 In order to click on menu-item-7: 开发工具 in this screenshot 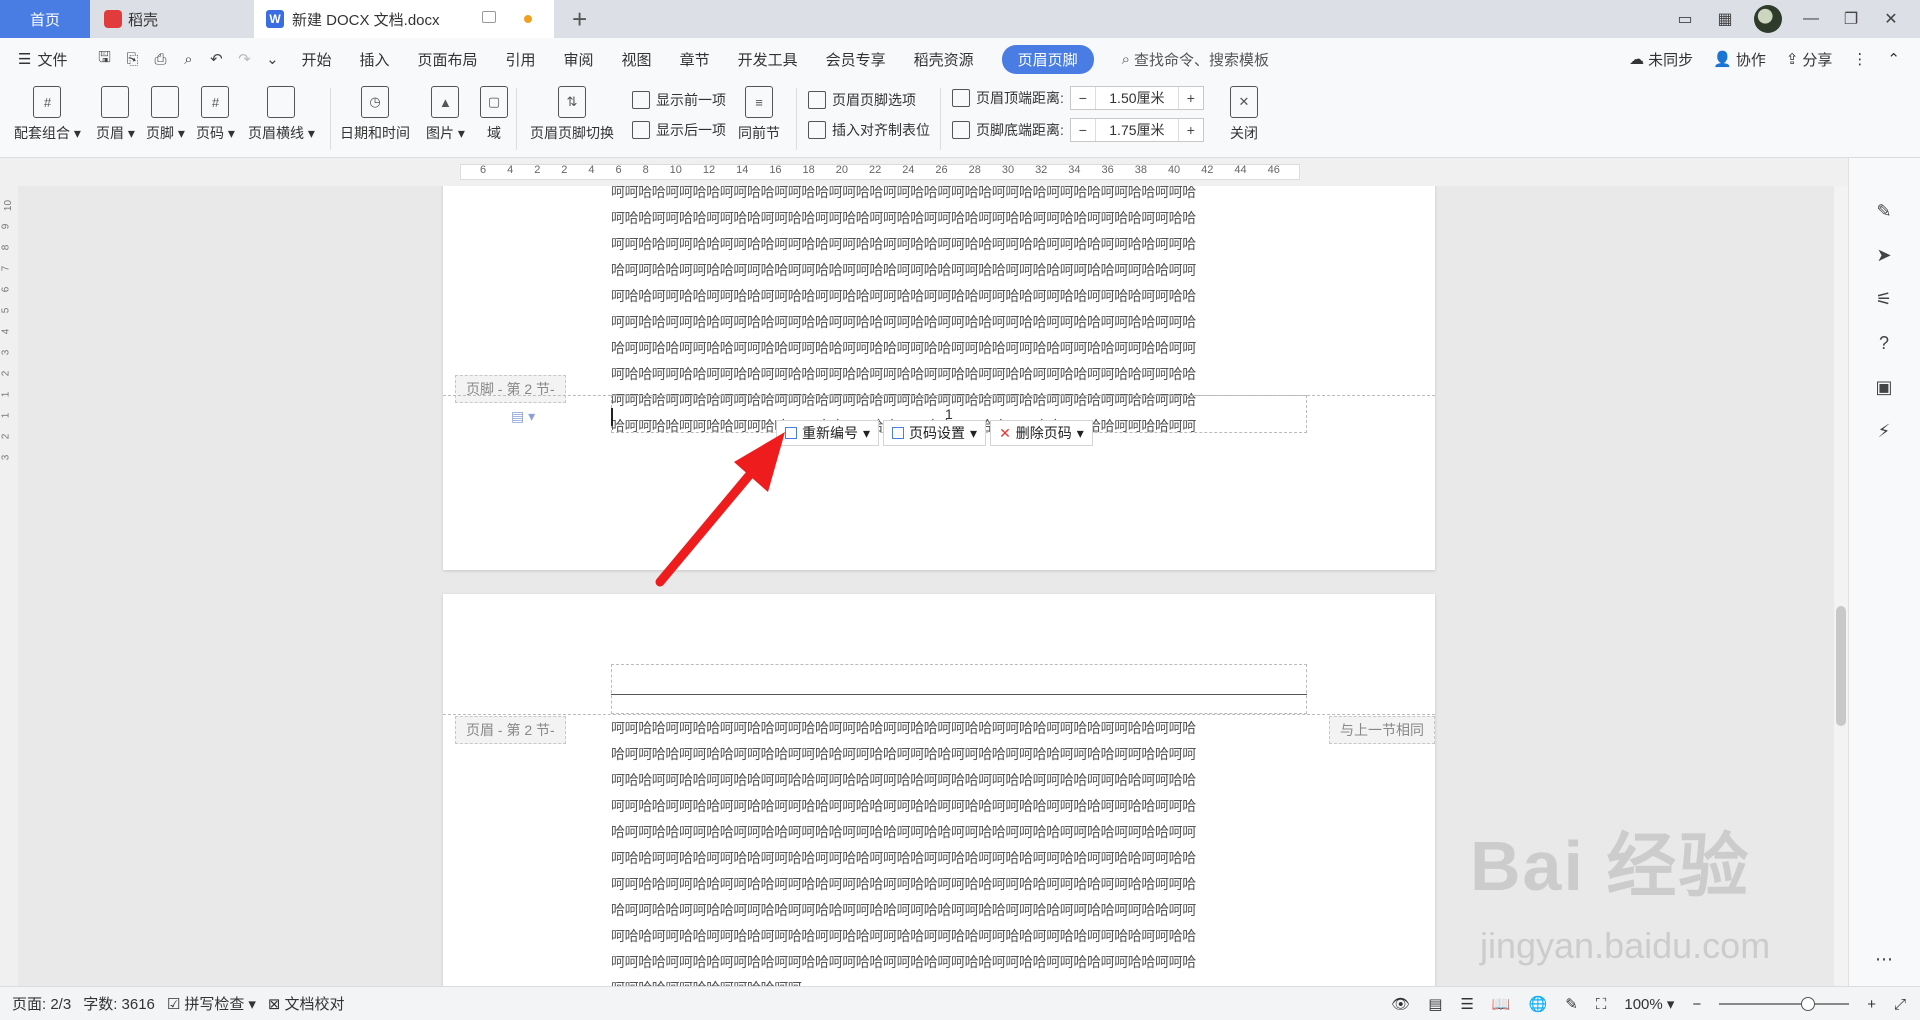, I will do `click(768, 59)`.